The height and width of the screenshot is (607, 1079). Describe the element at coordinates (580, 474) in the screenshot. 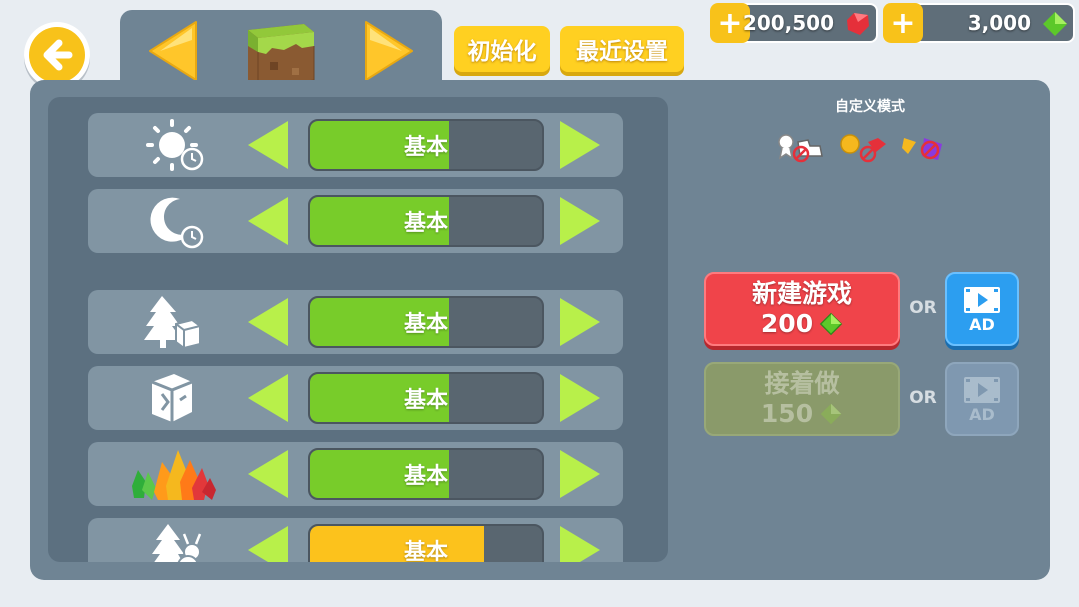

I see `increase-resources-button` at that location.